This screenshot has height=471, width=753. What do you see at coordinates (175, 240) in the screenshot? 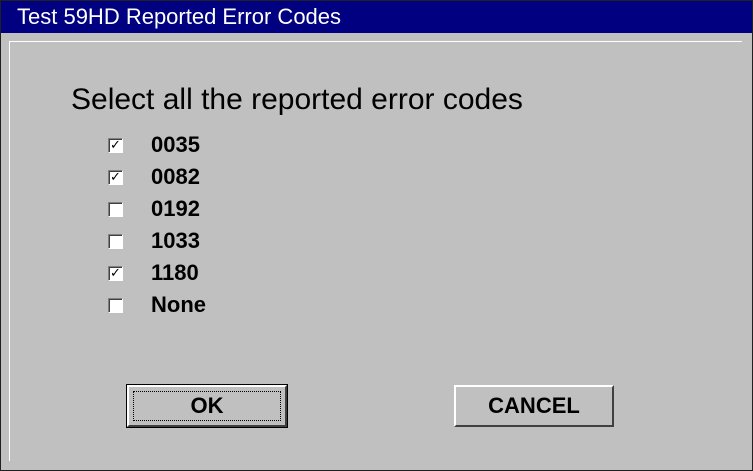
I see `option-label-1033: 1033` at bounding box center [175, 240].